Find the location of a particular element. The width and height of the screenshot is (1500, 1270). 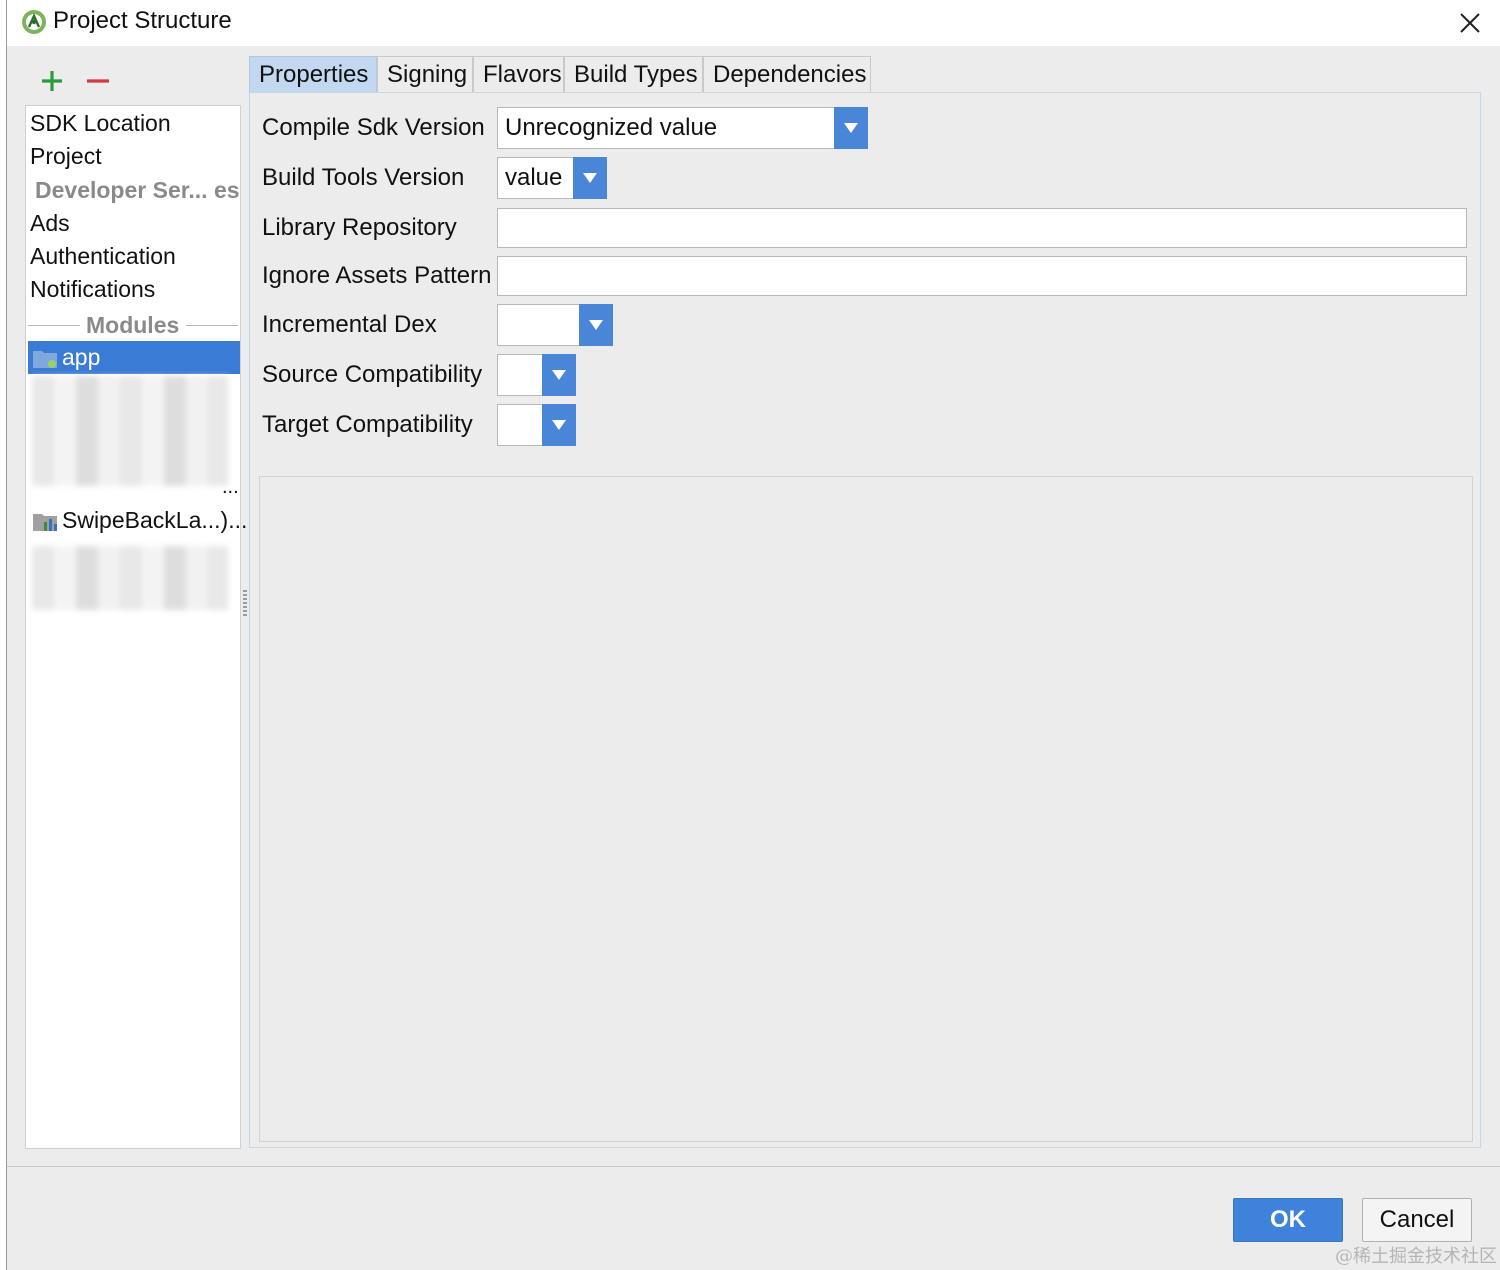

developer-services-header: Developer Ser... es is located at coordinates (137, 190).